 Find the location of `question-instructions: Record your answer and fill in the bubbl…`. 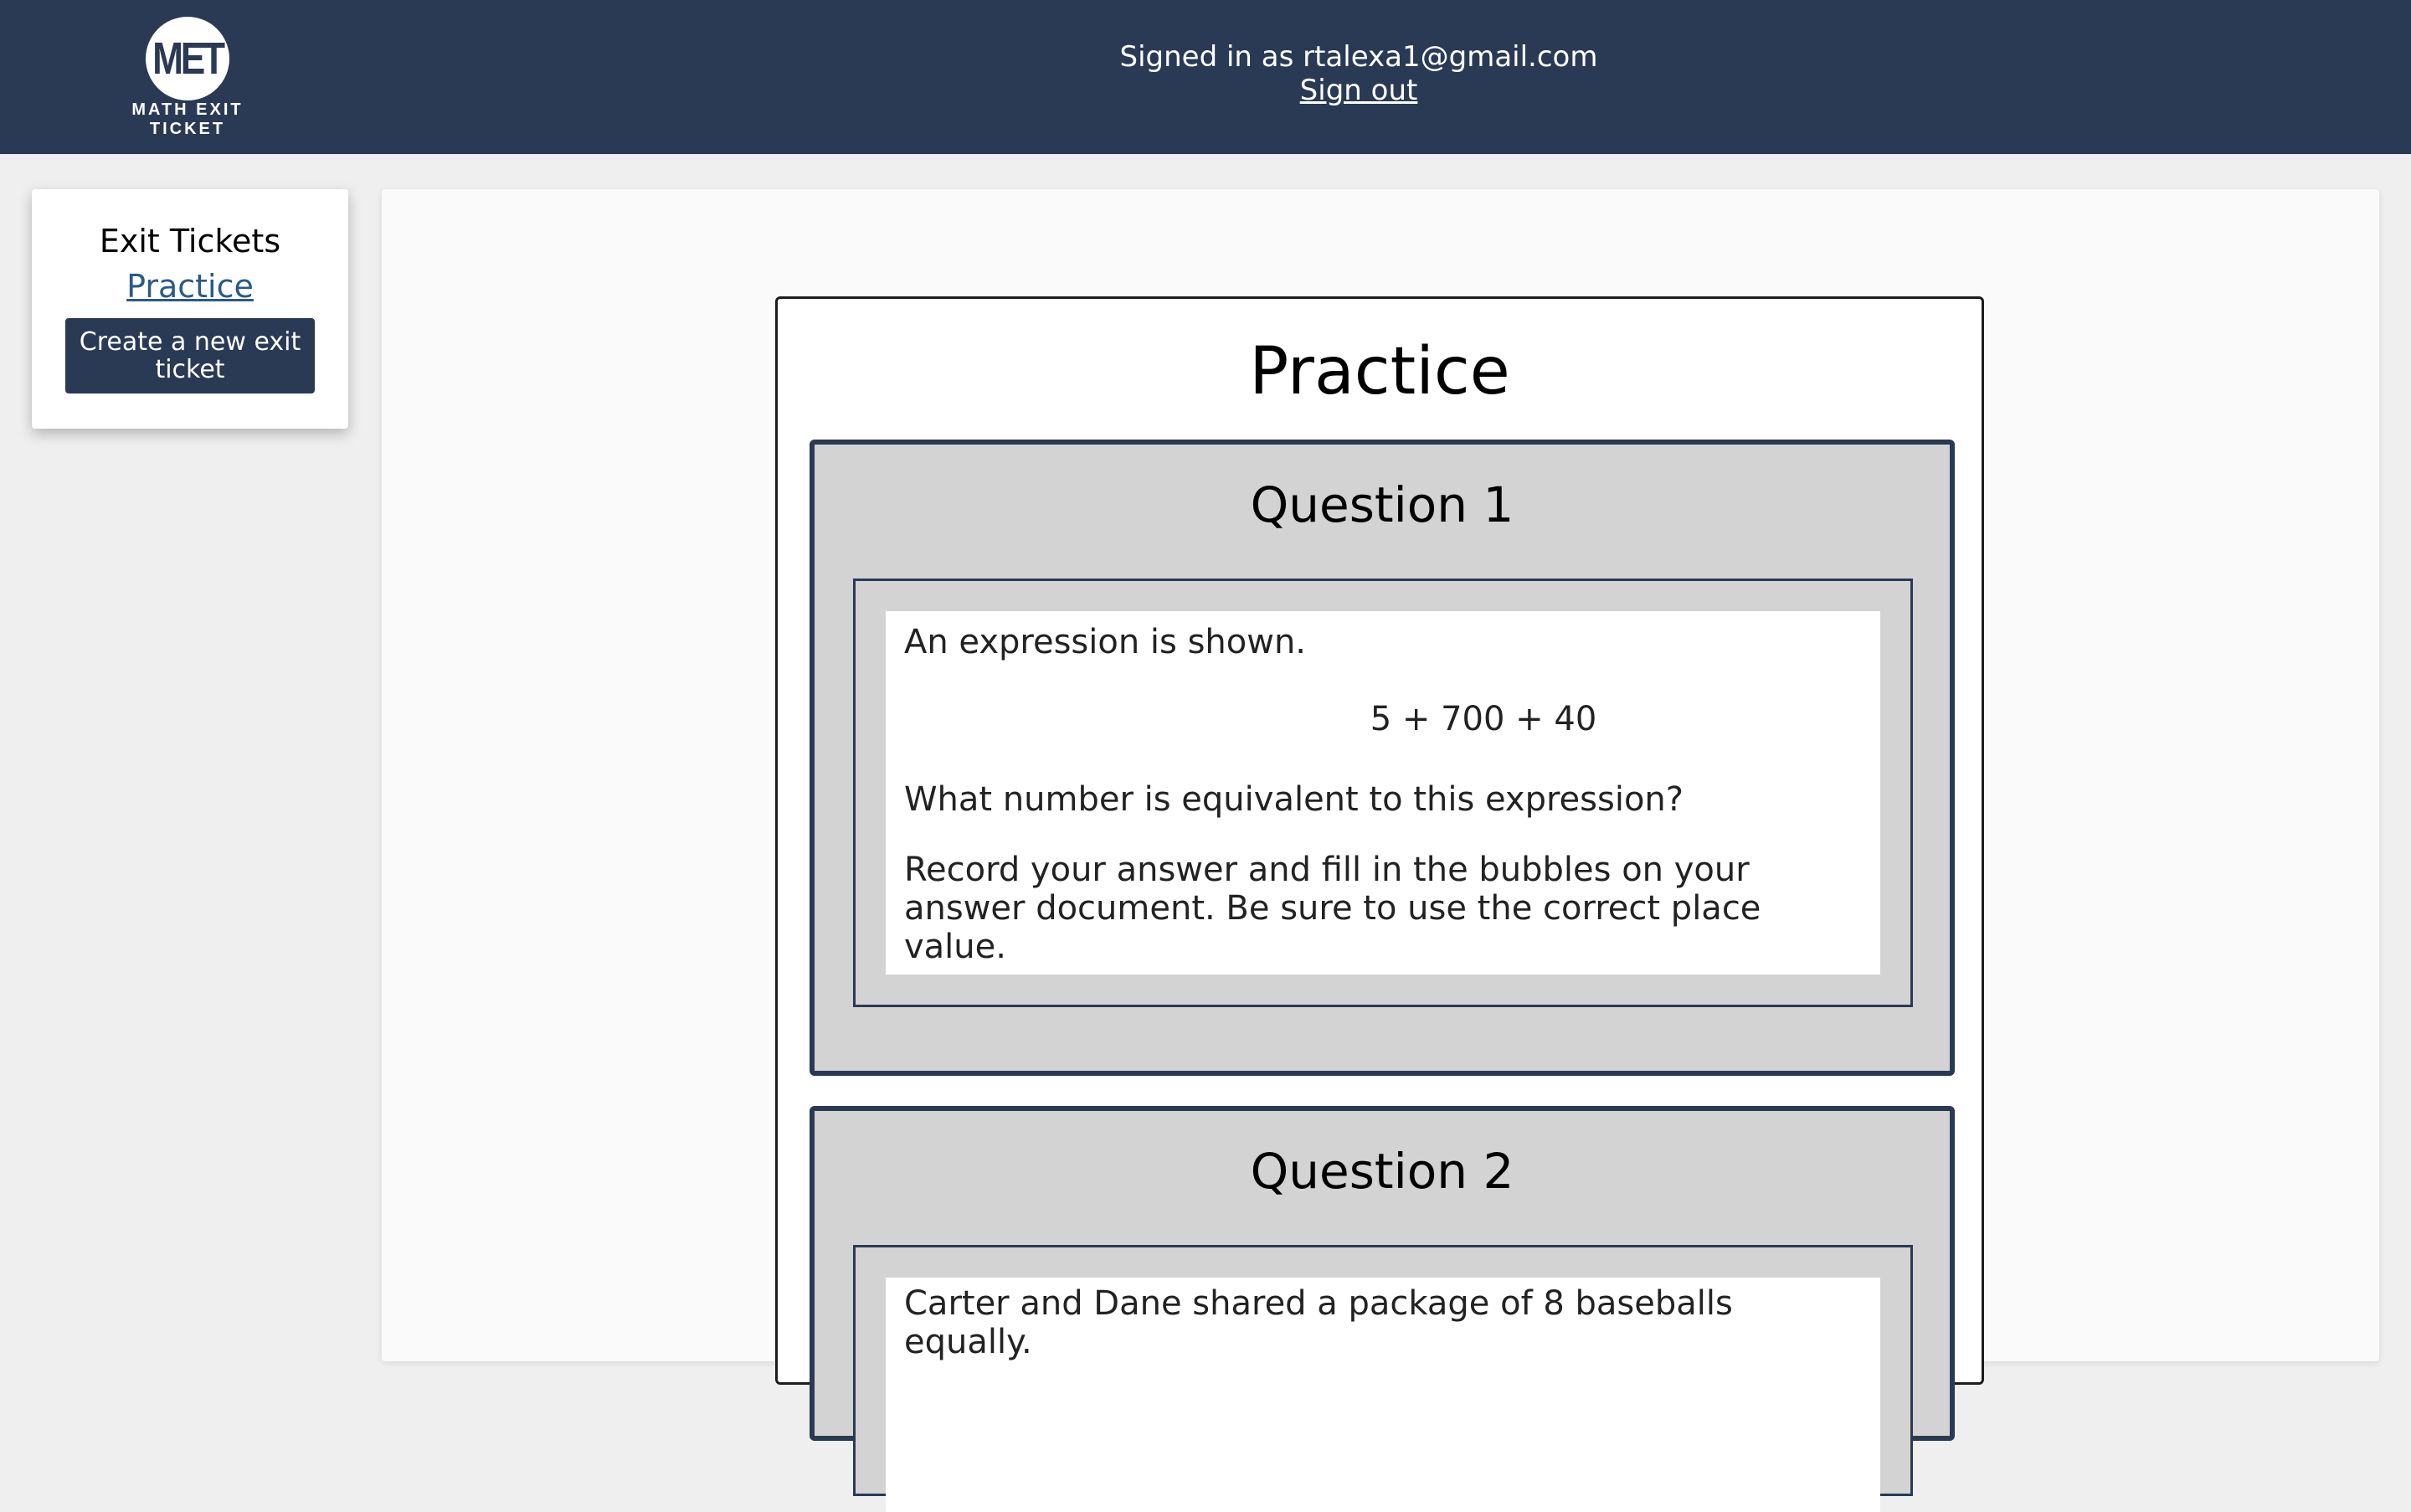

question-instructions: Record your answer and fill in the bubbl… is located at coordinates (1332, 909).